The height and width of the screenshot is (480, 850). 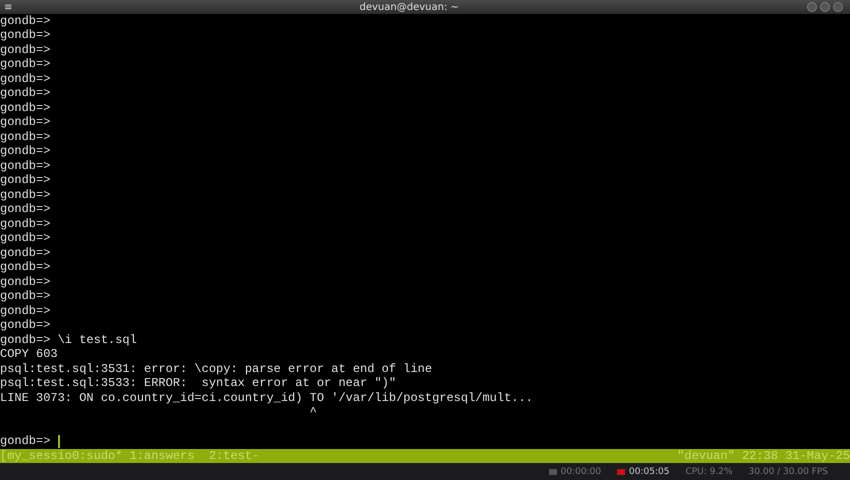 I want to click on recorder-stat: 00:00:00, so click(x=575, y=471).